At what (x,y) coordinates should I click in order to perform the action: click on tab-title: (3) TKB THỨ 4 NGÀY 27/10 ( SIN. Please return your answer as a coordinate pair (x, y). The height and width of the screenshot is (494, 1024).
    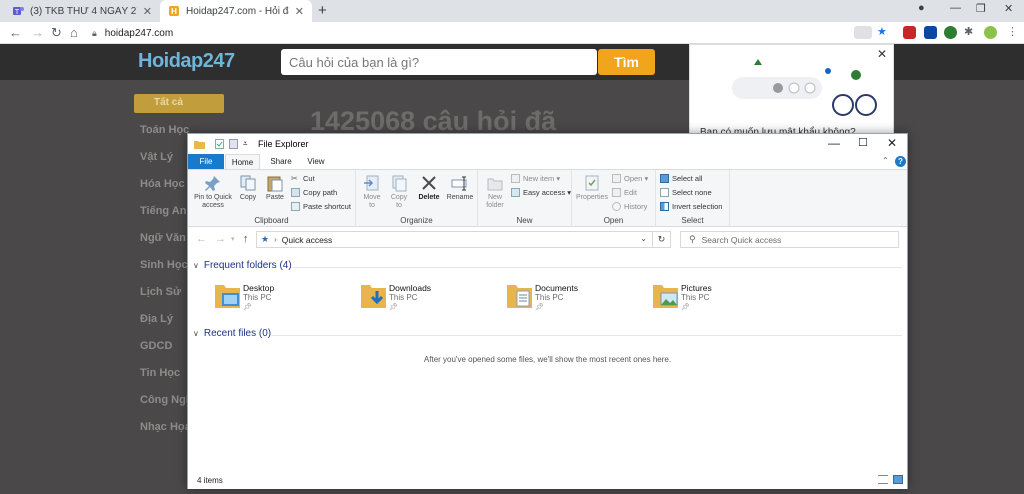
    Looking at the image, I should click on (83, 11).